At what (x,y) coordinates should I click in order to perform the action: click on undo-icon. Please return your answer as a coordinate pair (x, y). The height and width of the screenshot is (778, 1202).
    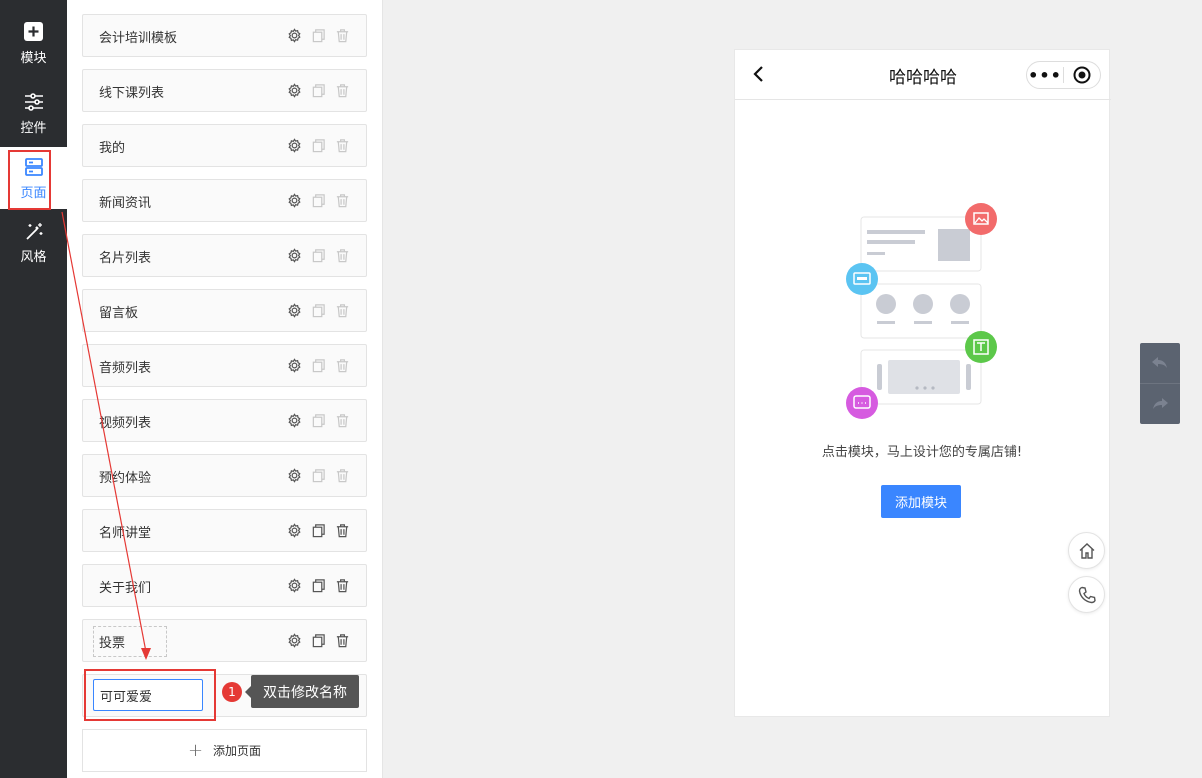
    Looking at the image, I should click on (1159, 362).